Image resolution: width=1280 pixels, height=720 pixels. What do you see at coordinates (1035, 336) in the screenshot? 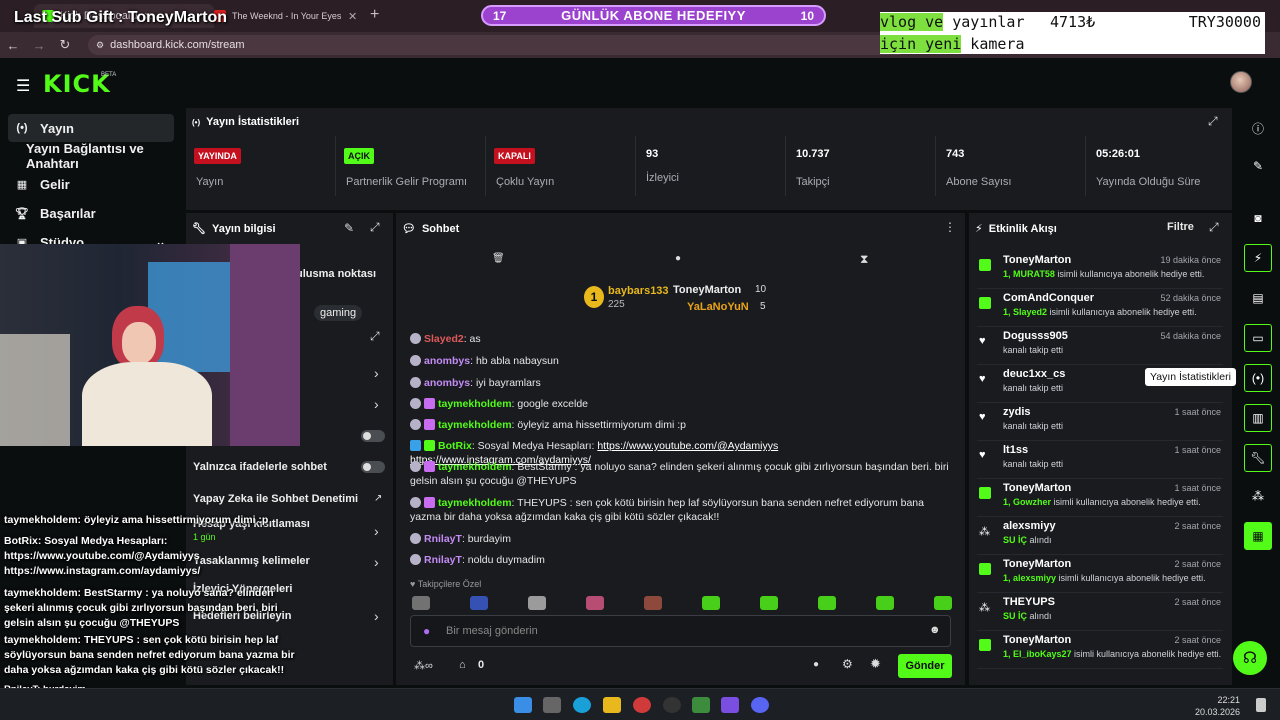
I see `activity-username: Dogusss905` at bounding box center [1035, 336].